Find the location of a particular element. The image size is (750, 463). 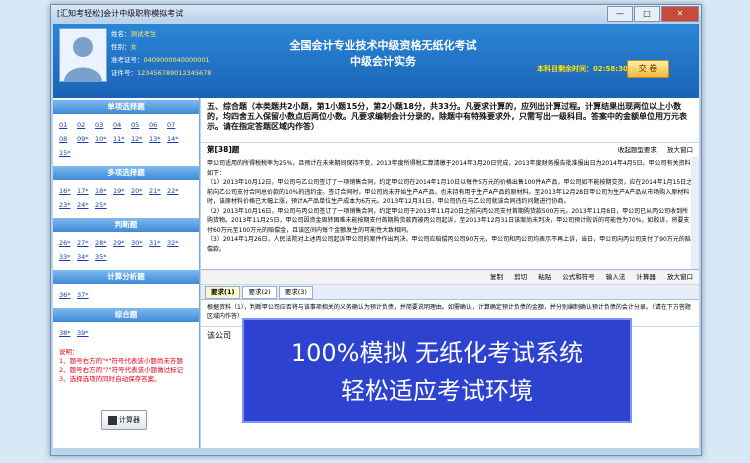

tab-requirement-1: 要求(1) is located at coordinates (223, 292).